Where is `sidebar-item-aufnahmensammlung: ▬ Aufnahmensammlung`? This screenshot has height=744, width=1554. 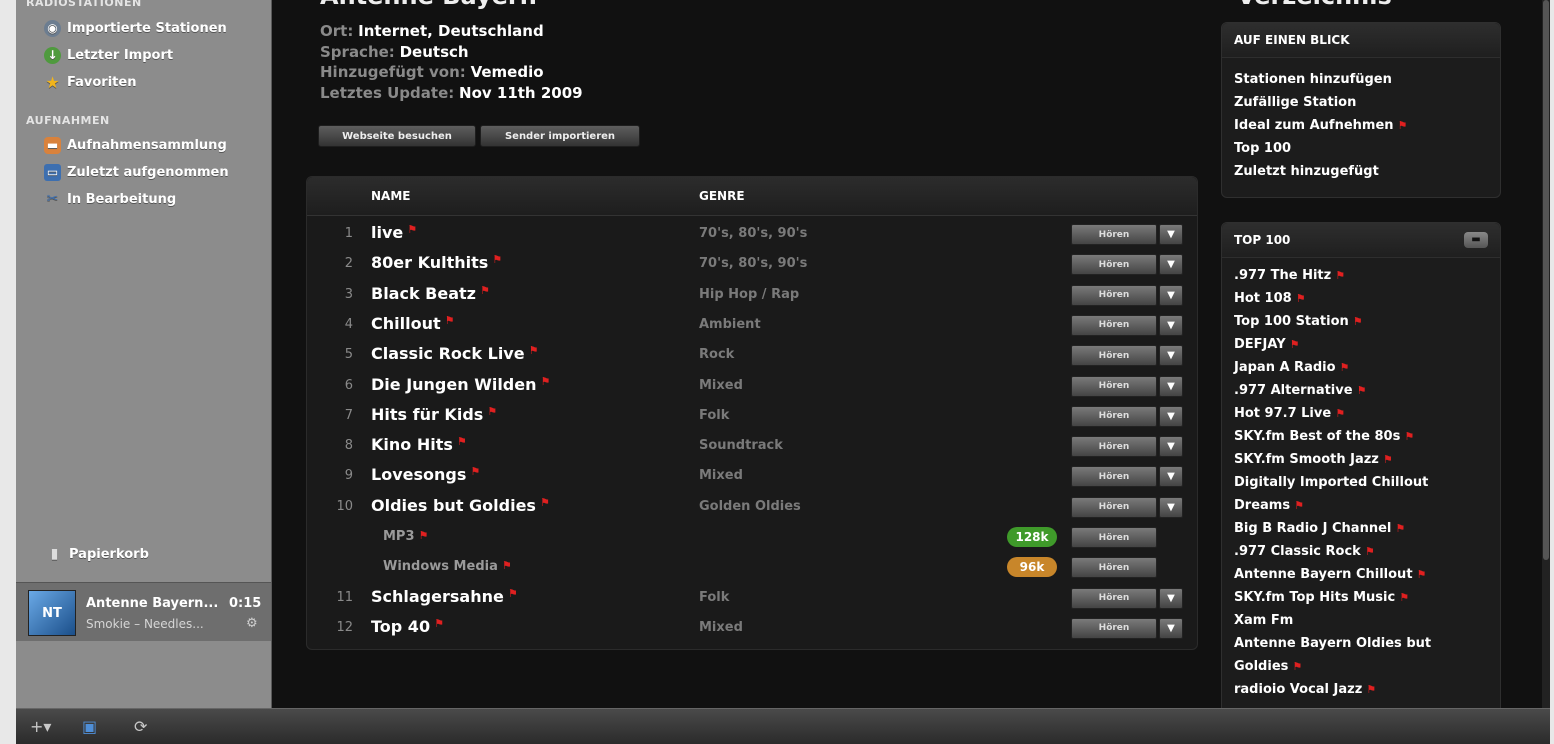
sidebar-item-aufnahmensammlung: ▬ Aufnahmensammlung is located at coordinates (135, 145).